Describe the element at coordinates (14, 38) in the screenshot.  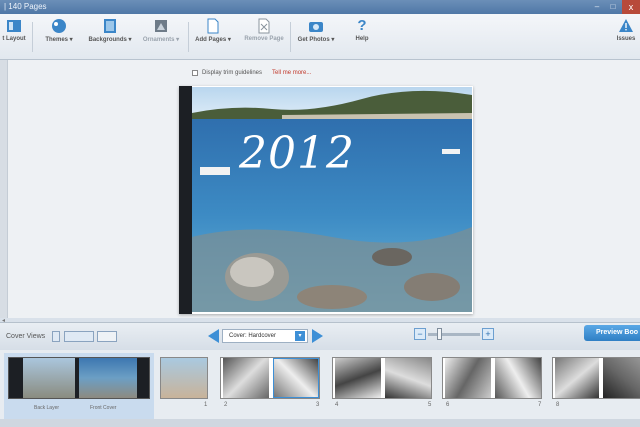
I see `layout-button: t Layout` at that location.